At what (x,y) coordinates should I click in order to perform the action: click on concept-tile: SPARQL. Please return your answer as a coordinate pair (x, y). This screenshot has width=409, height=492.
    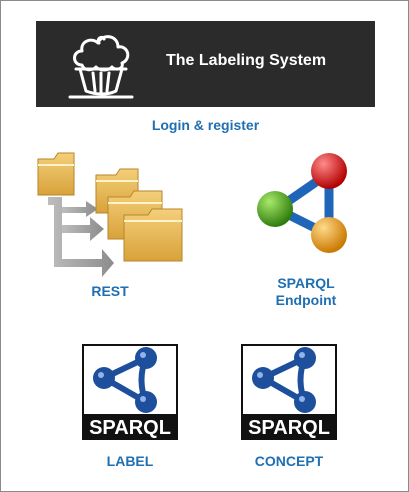
    Looking at the image, I should click on (289, 392).